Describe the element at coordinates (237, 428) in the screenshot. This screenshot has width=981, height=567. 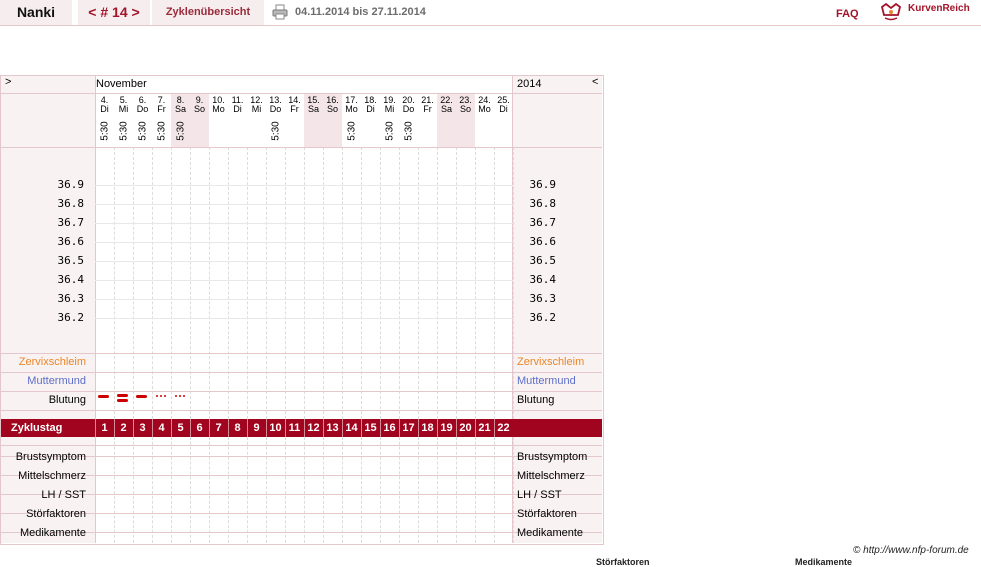
I see `cycle-day-number: 8` at that location.